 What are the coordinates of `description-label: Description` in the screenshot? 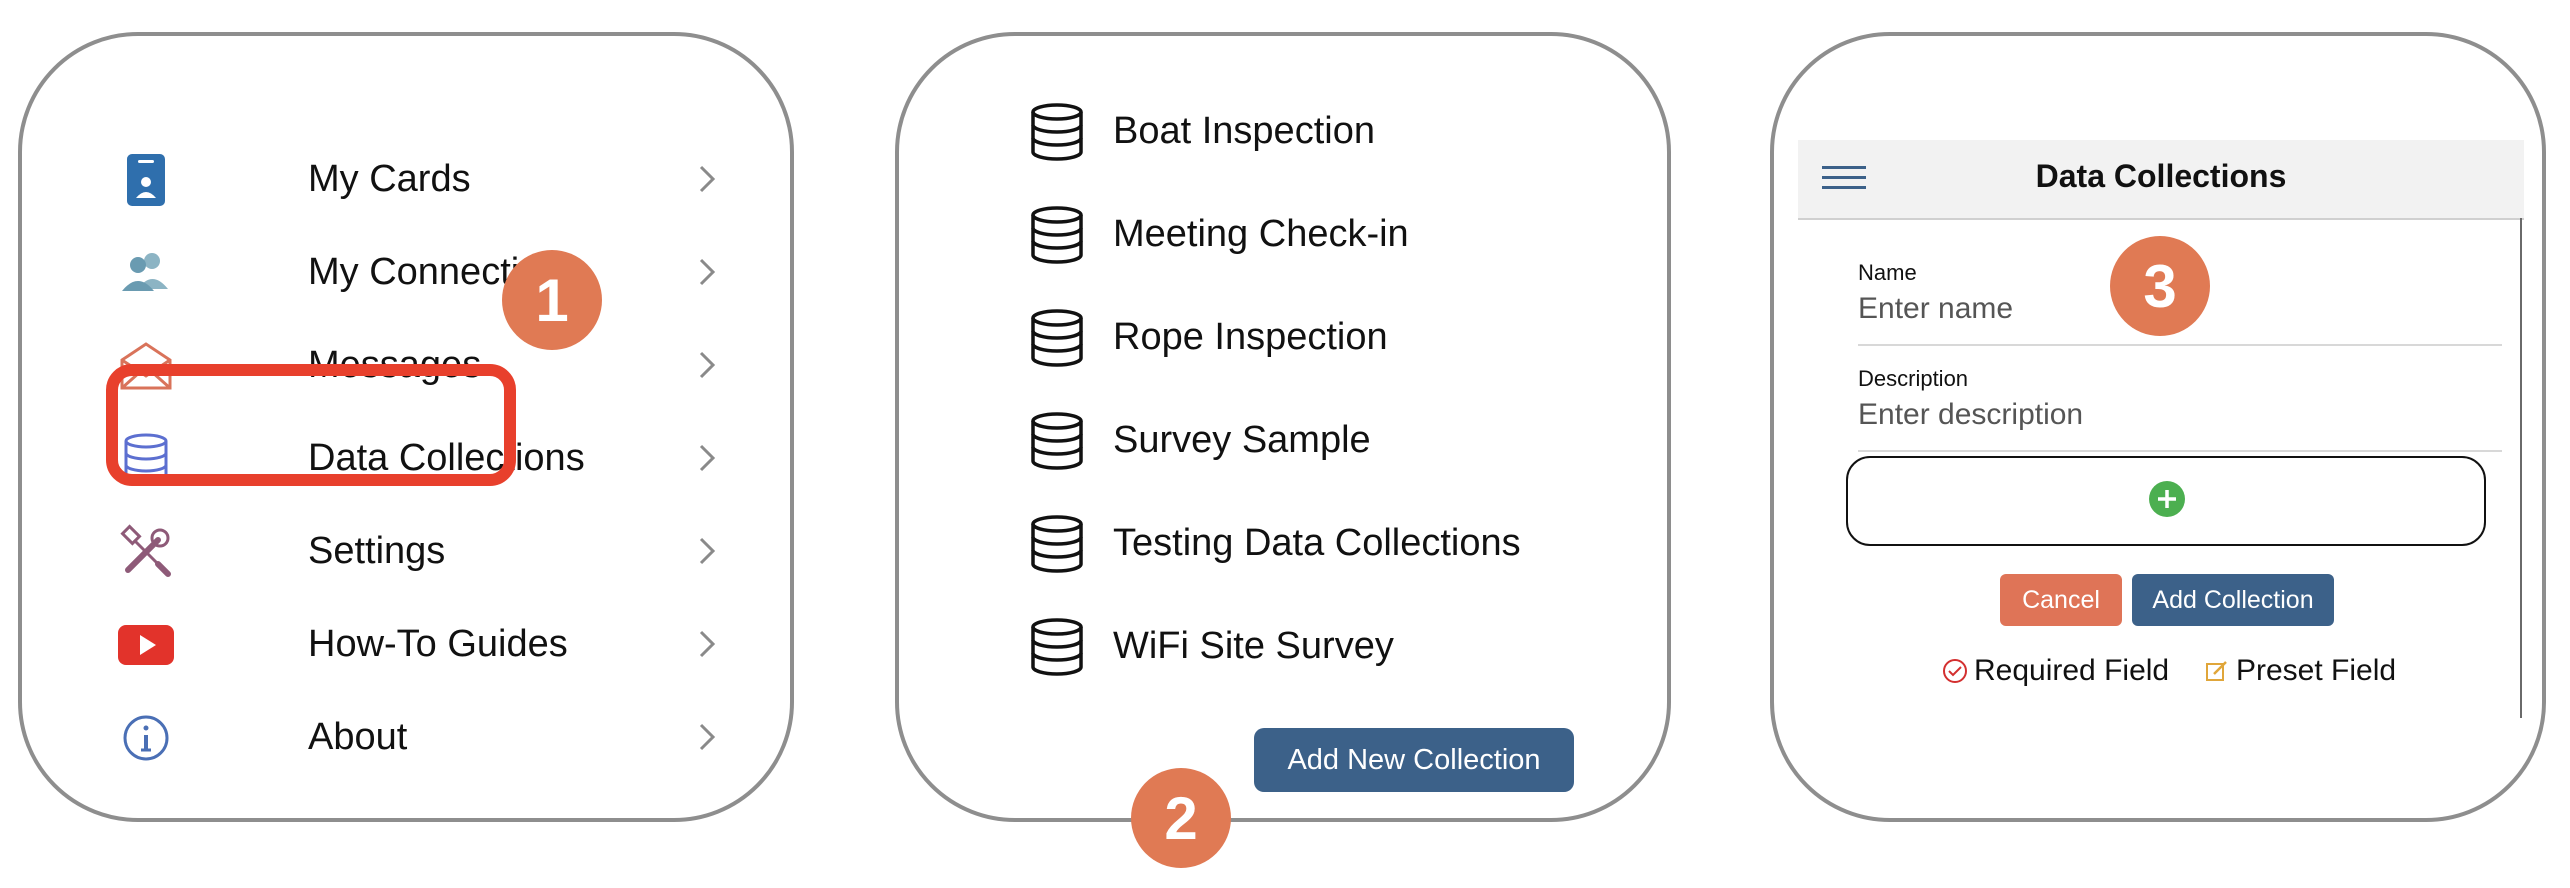 It's located at (1913, 378).